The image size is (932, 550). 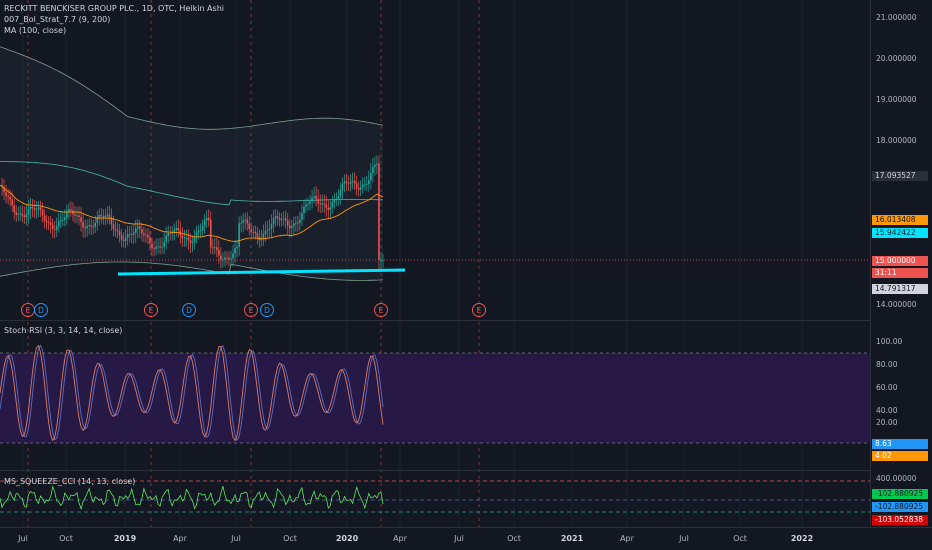 What do you see at coordinates (900, 220) in the screenshot?
I see `ma-tag: 16.013408` at bounding box center [900, 220].